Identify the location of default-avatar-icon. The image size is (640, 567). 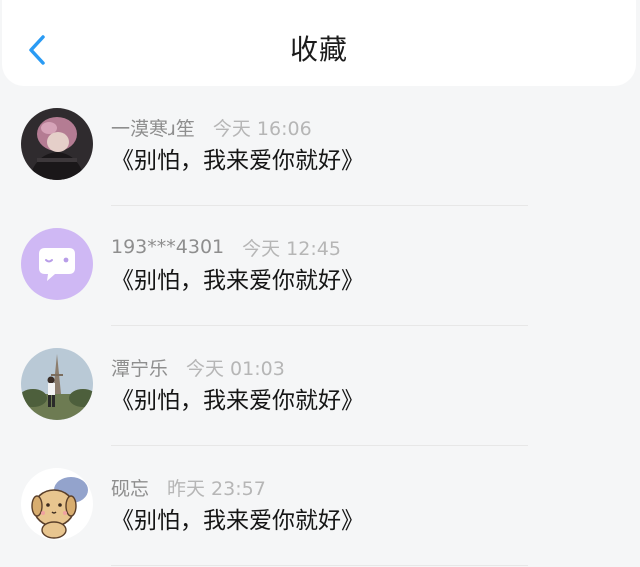
(57, 264).